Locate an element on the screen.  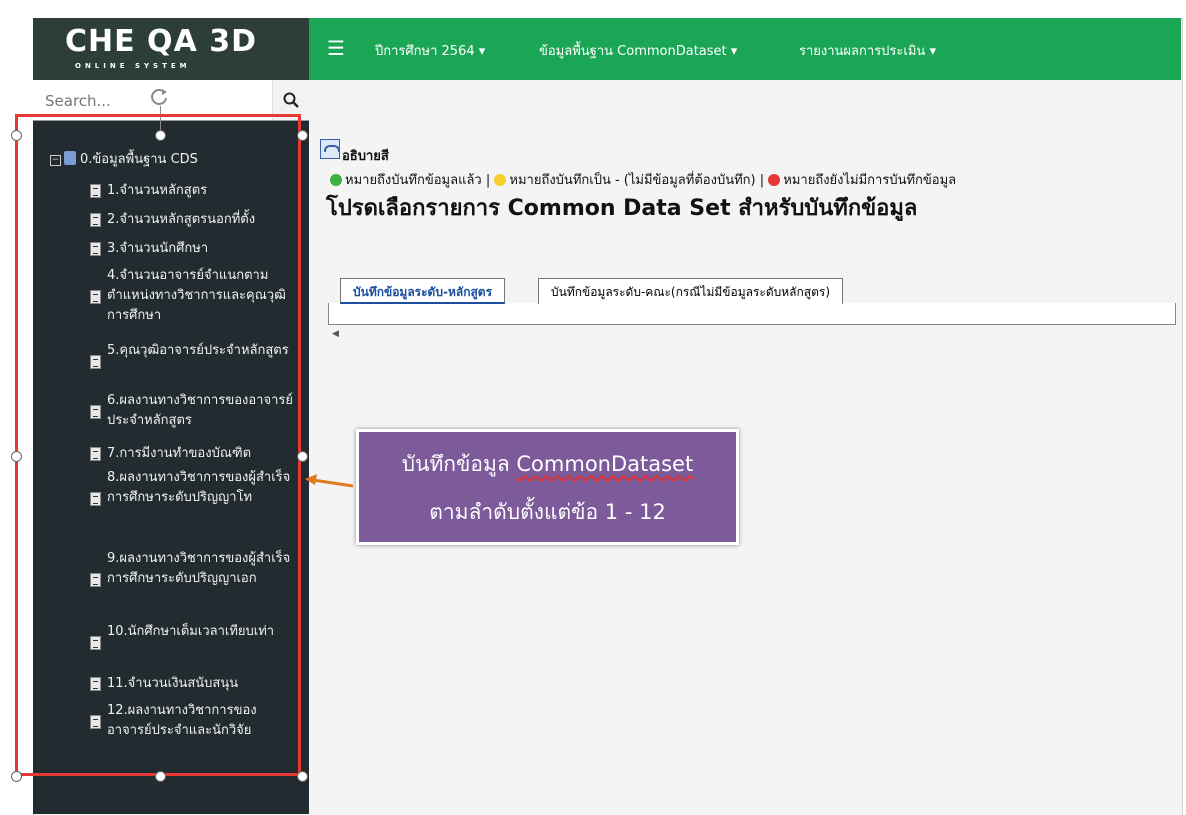
callout-arrow-icon is located at coordinates (329, 481).